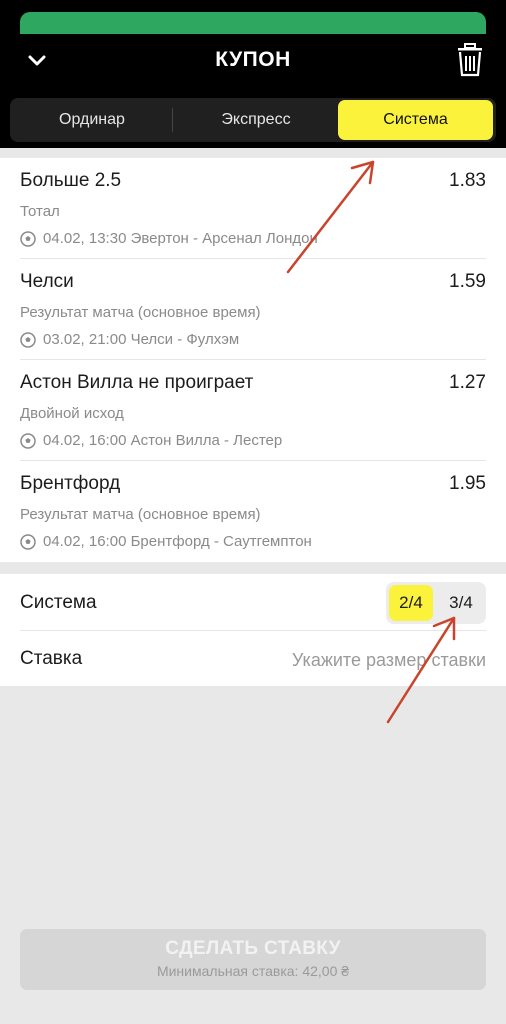 Image resolution: width=506 pixels, height=1024 pixels. What do you see at coordinates (467, 382) in the screenshot?
I see `bet-odds: 1.27` at bounding box center [467, 382].